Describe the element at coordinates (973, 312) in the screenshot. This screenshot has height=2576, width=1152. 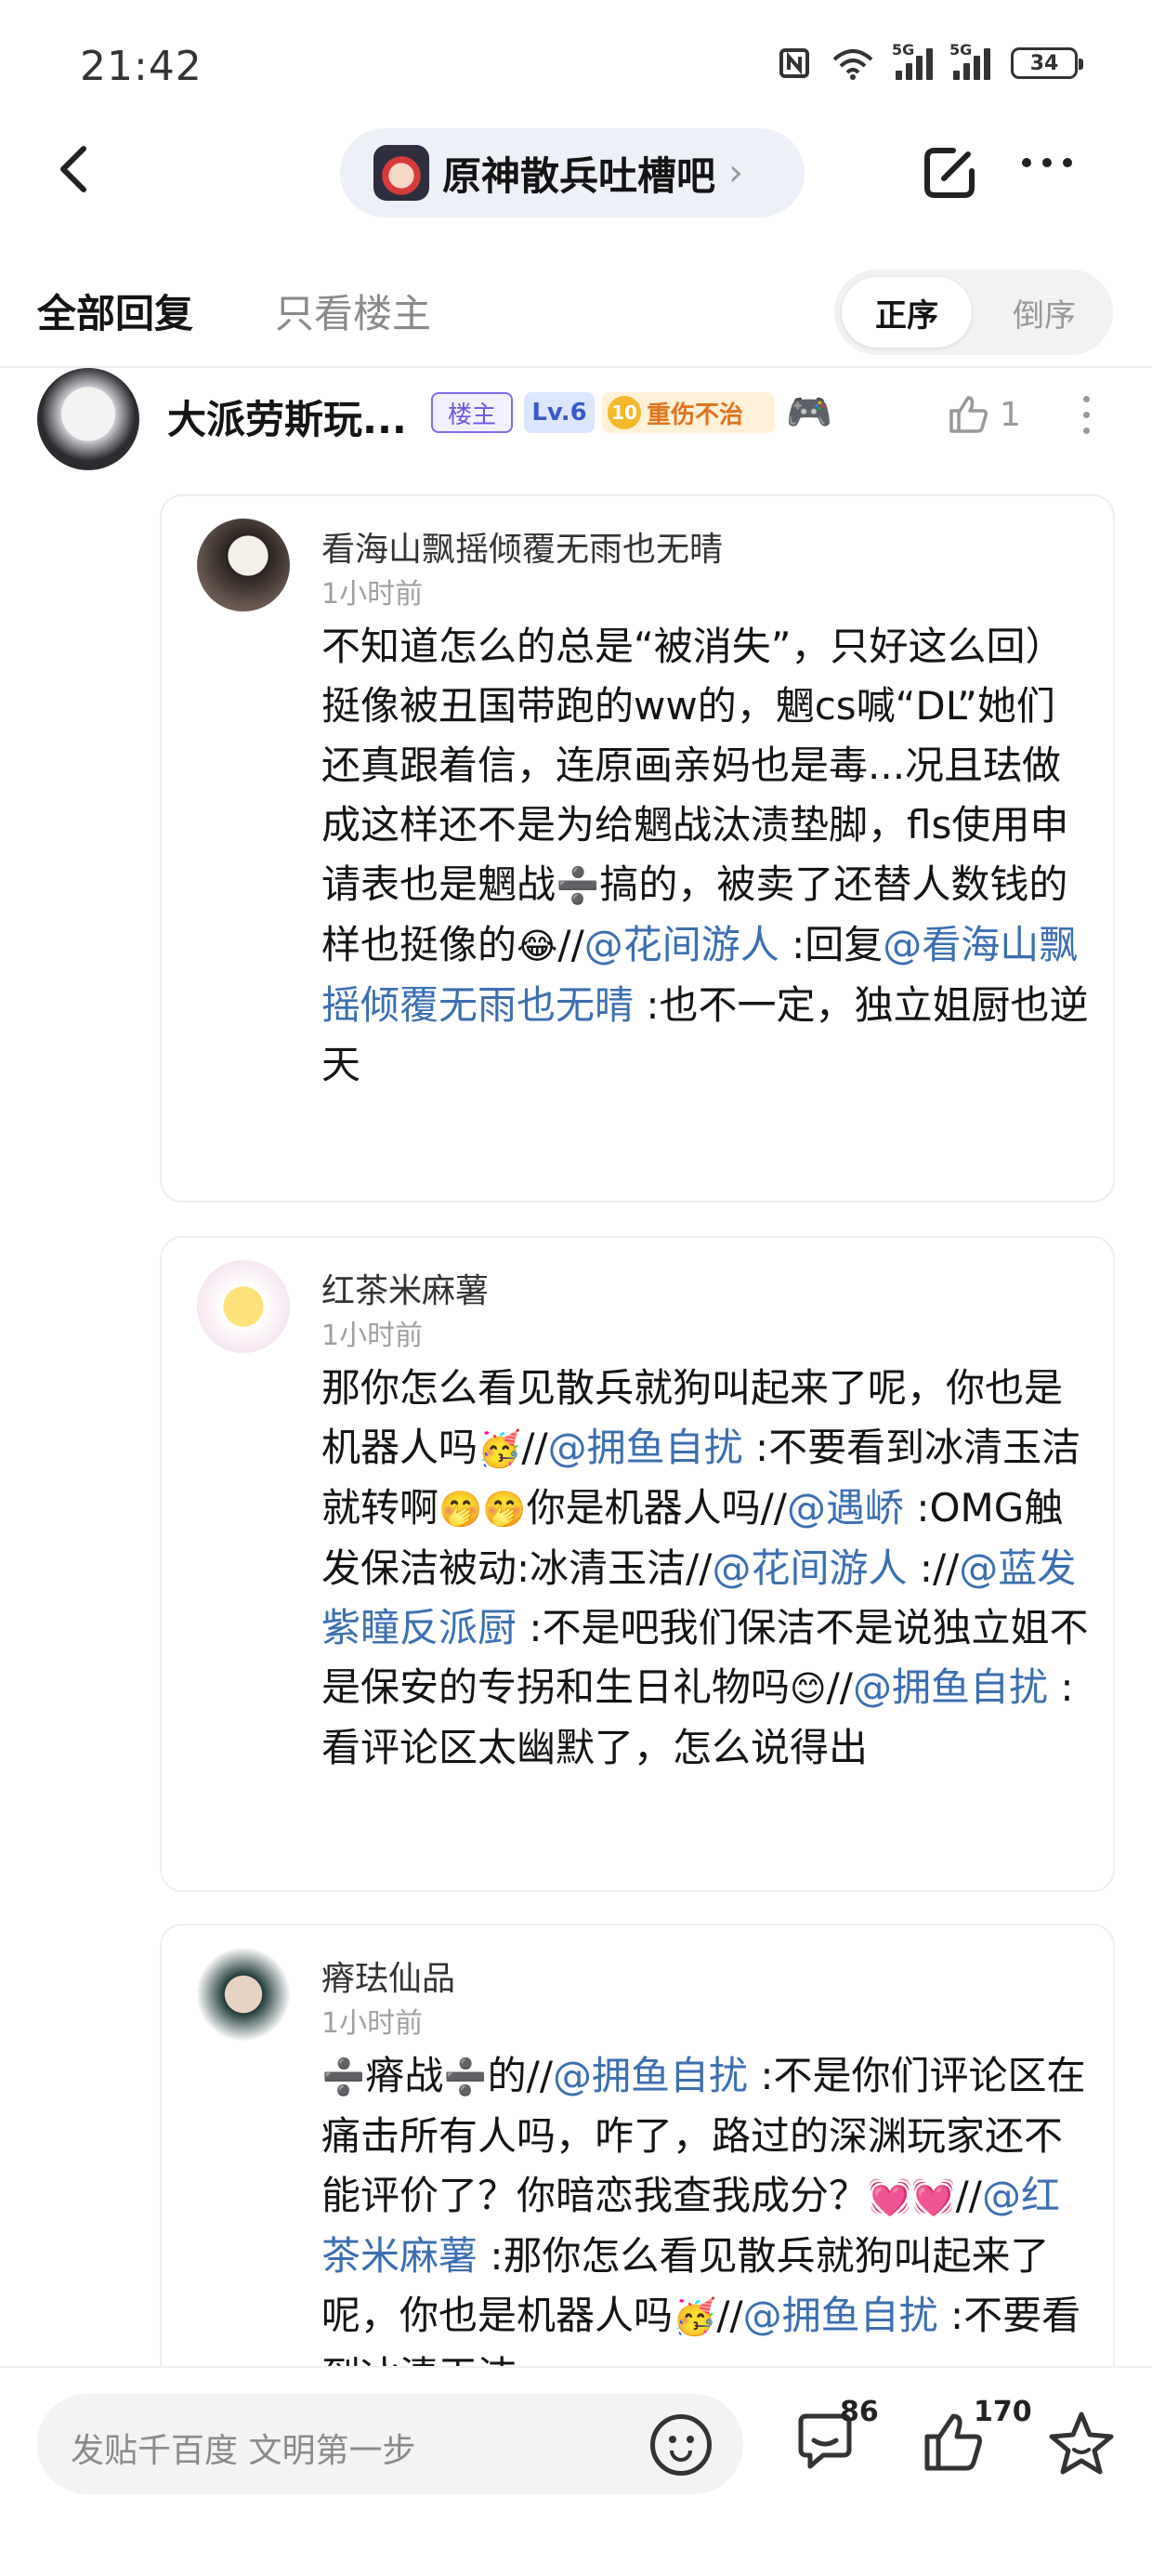
I see `order-toggle: 正序 倒序` at that location.